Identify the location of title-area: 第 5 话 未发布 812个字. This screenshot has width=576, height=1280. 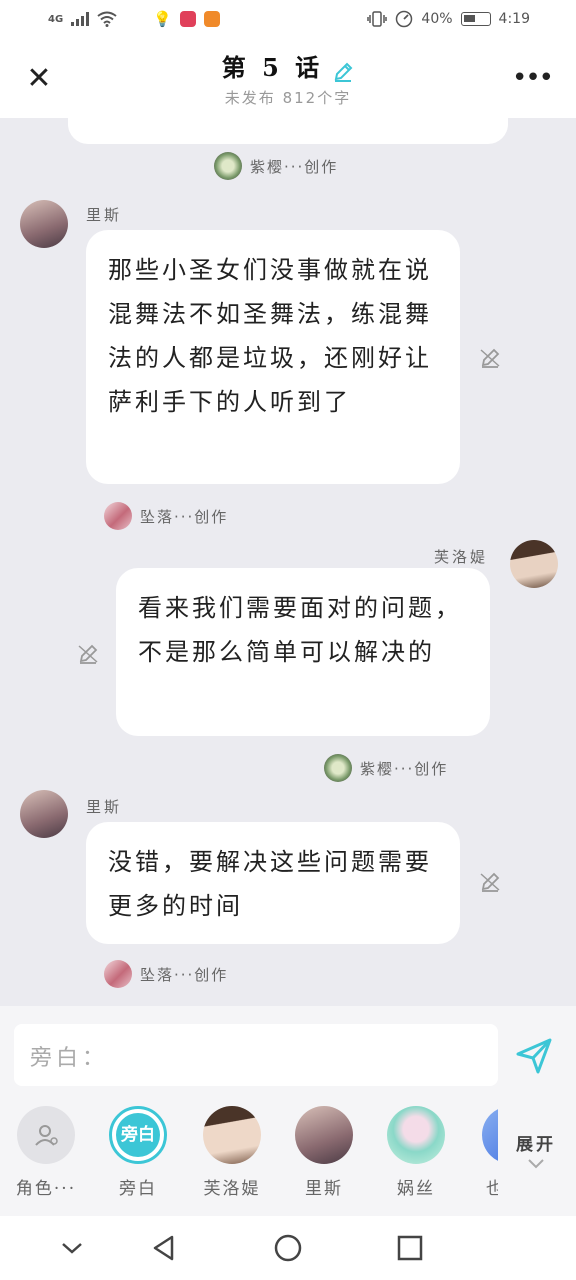
(288, 78).